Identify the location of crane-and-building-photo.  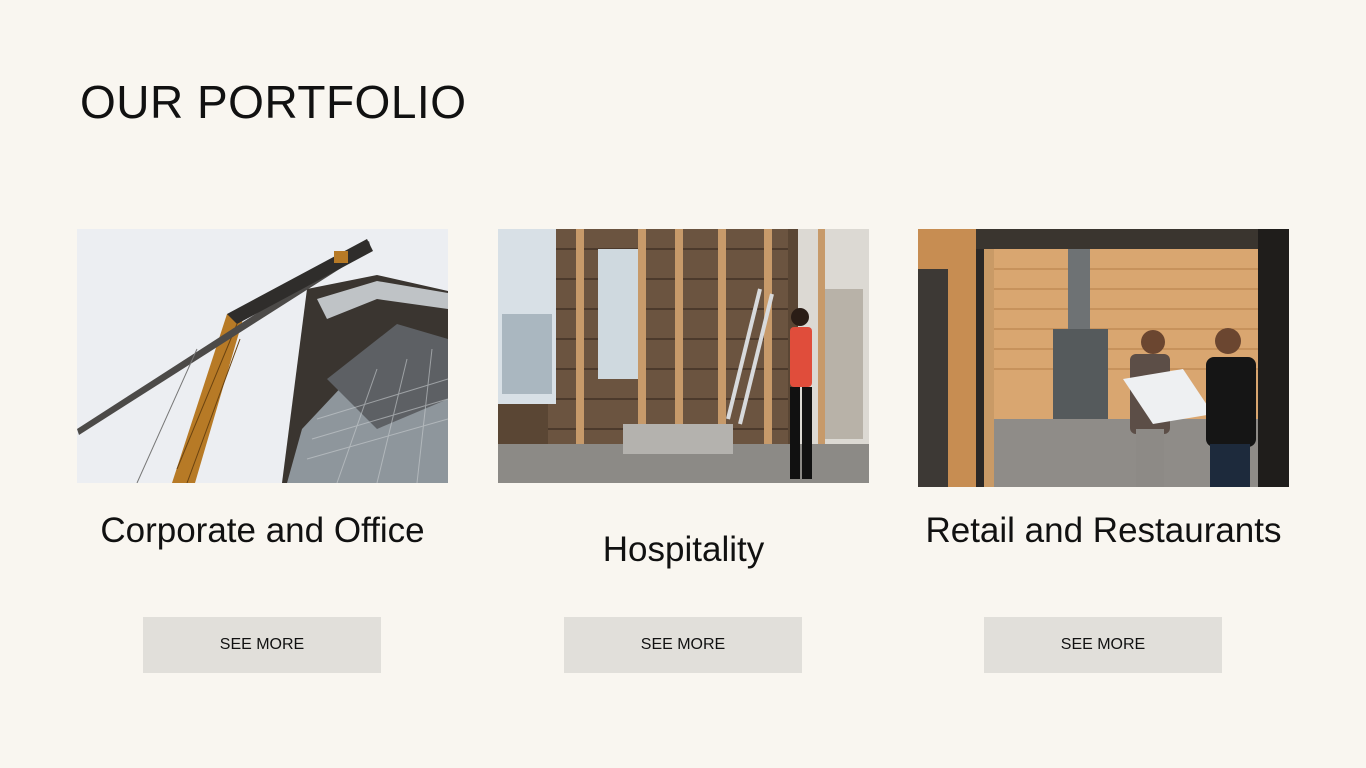
(262, 356).